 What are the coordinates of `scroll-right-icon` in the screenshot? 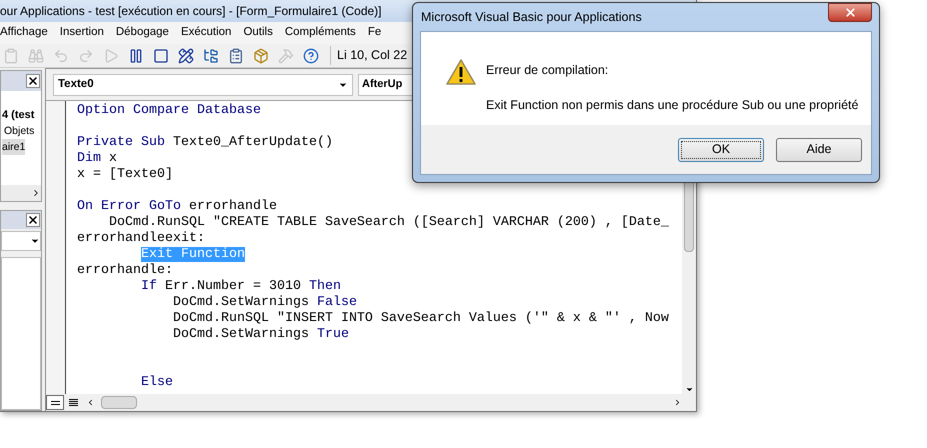 It's located at (677, 402).